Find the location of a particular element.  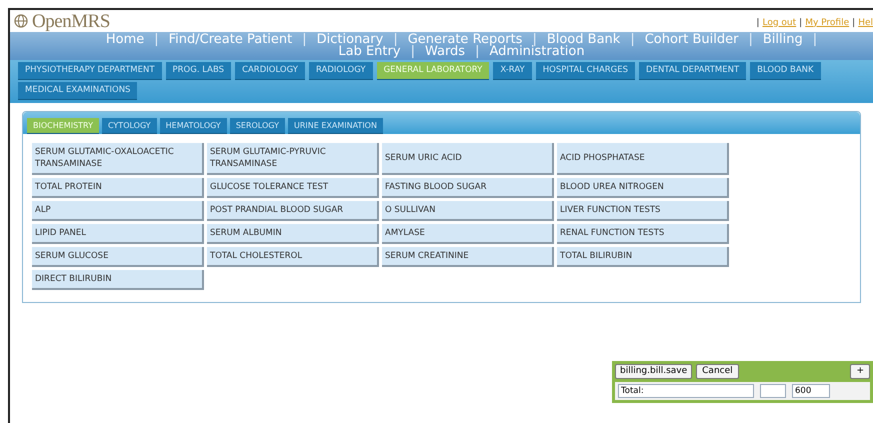

tab: GENERAL LABORATORY is located at coordinates (433, 71).